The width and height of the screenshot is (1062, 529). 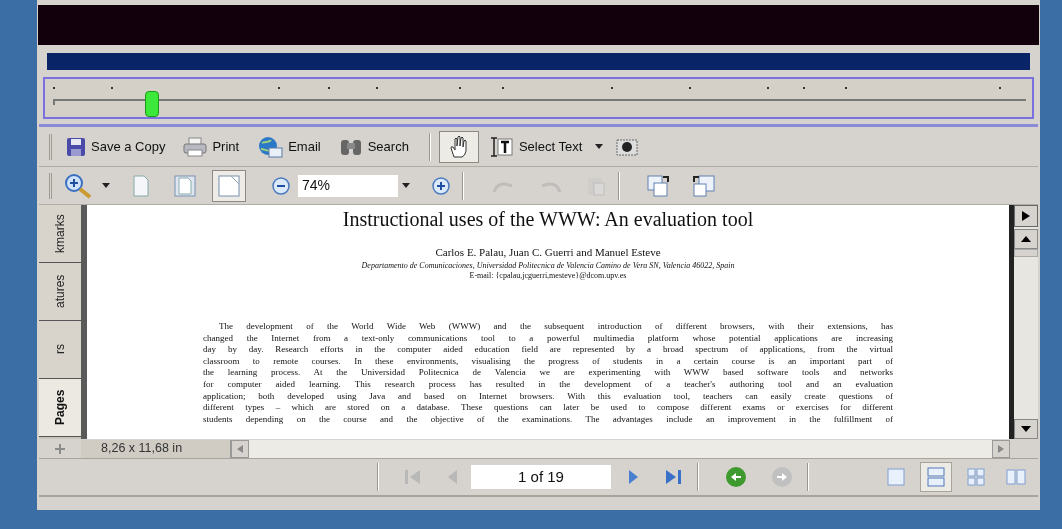 What do you see at coordinates (60, 350) in the screenshot?
I see `side-tab: rs` at bounding box center [60, 350].